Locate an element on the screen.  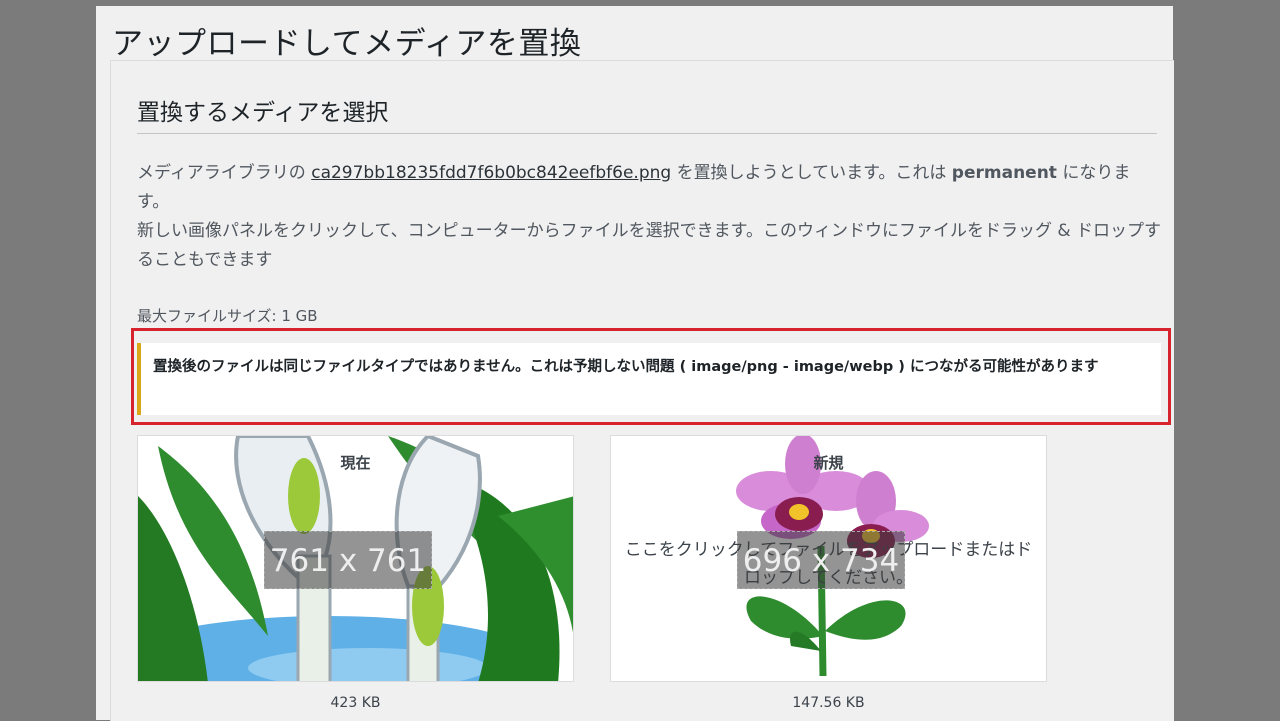
max-file-size: 最大ファイルサイズ: 1 GB is located at coordinates (227, 316).